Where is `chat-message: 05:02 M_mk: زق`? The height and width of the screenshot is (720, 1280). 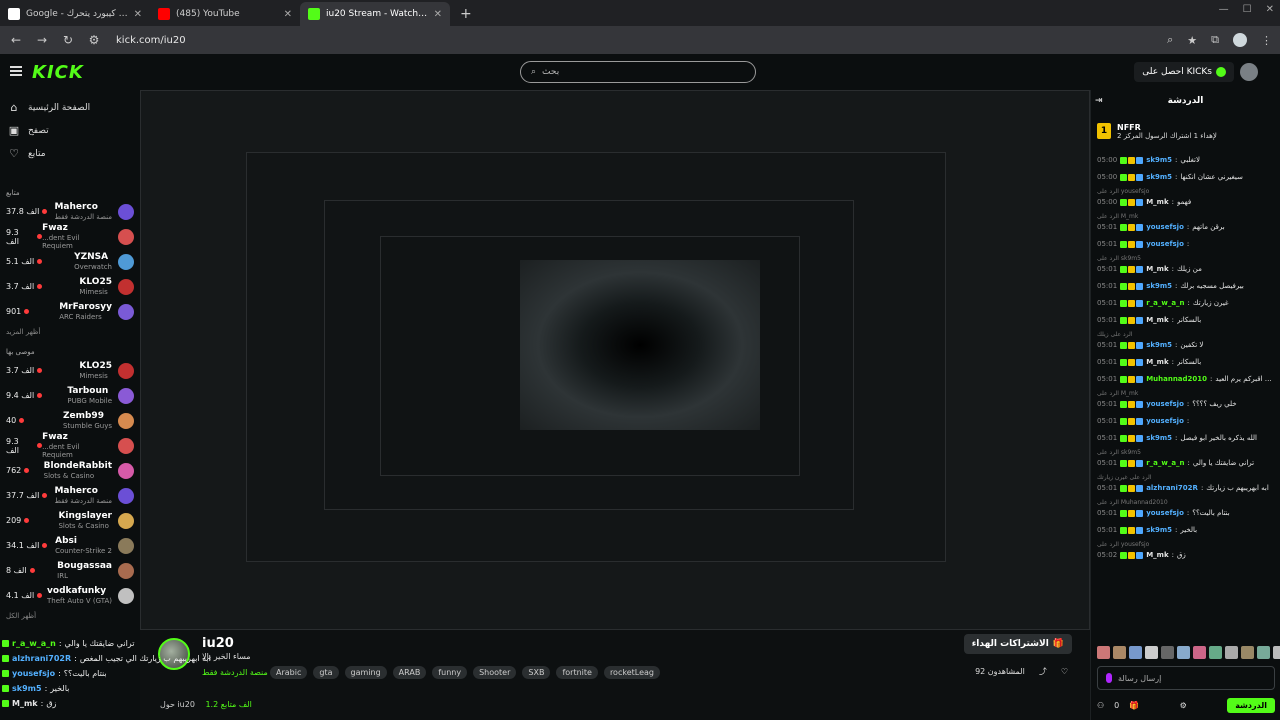
chat-message: 05:02 M_mk: زق is located at coordinates (1186, 555).